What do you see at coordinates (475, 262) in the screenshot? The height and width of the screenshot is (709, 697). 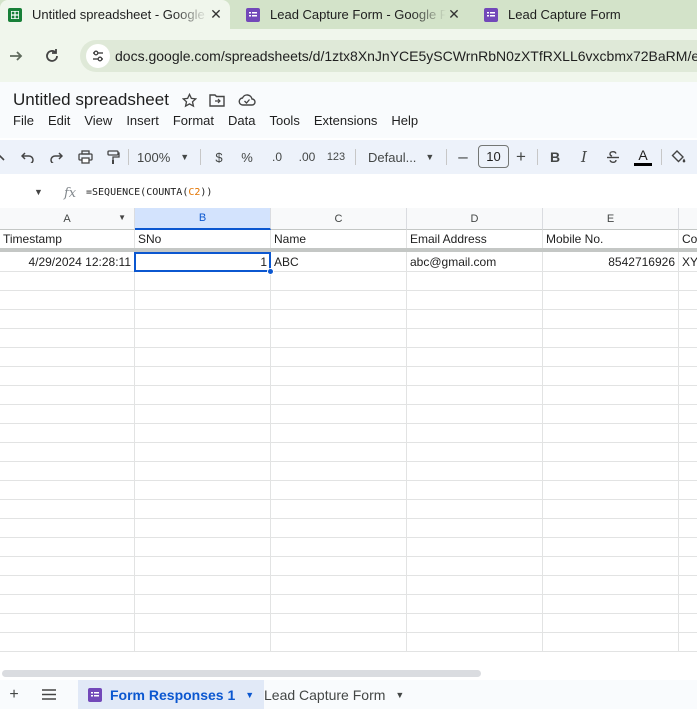 I see `cell: abc@gmail.com` at bounding box center [475, 262].